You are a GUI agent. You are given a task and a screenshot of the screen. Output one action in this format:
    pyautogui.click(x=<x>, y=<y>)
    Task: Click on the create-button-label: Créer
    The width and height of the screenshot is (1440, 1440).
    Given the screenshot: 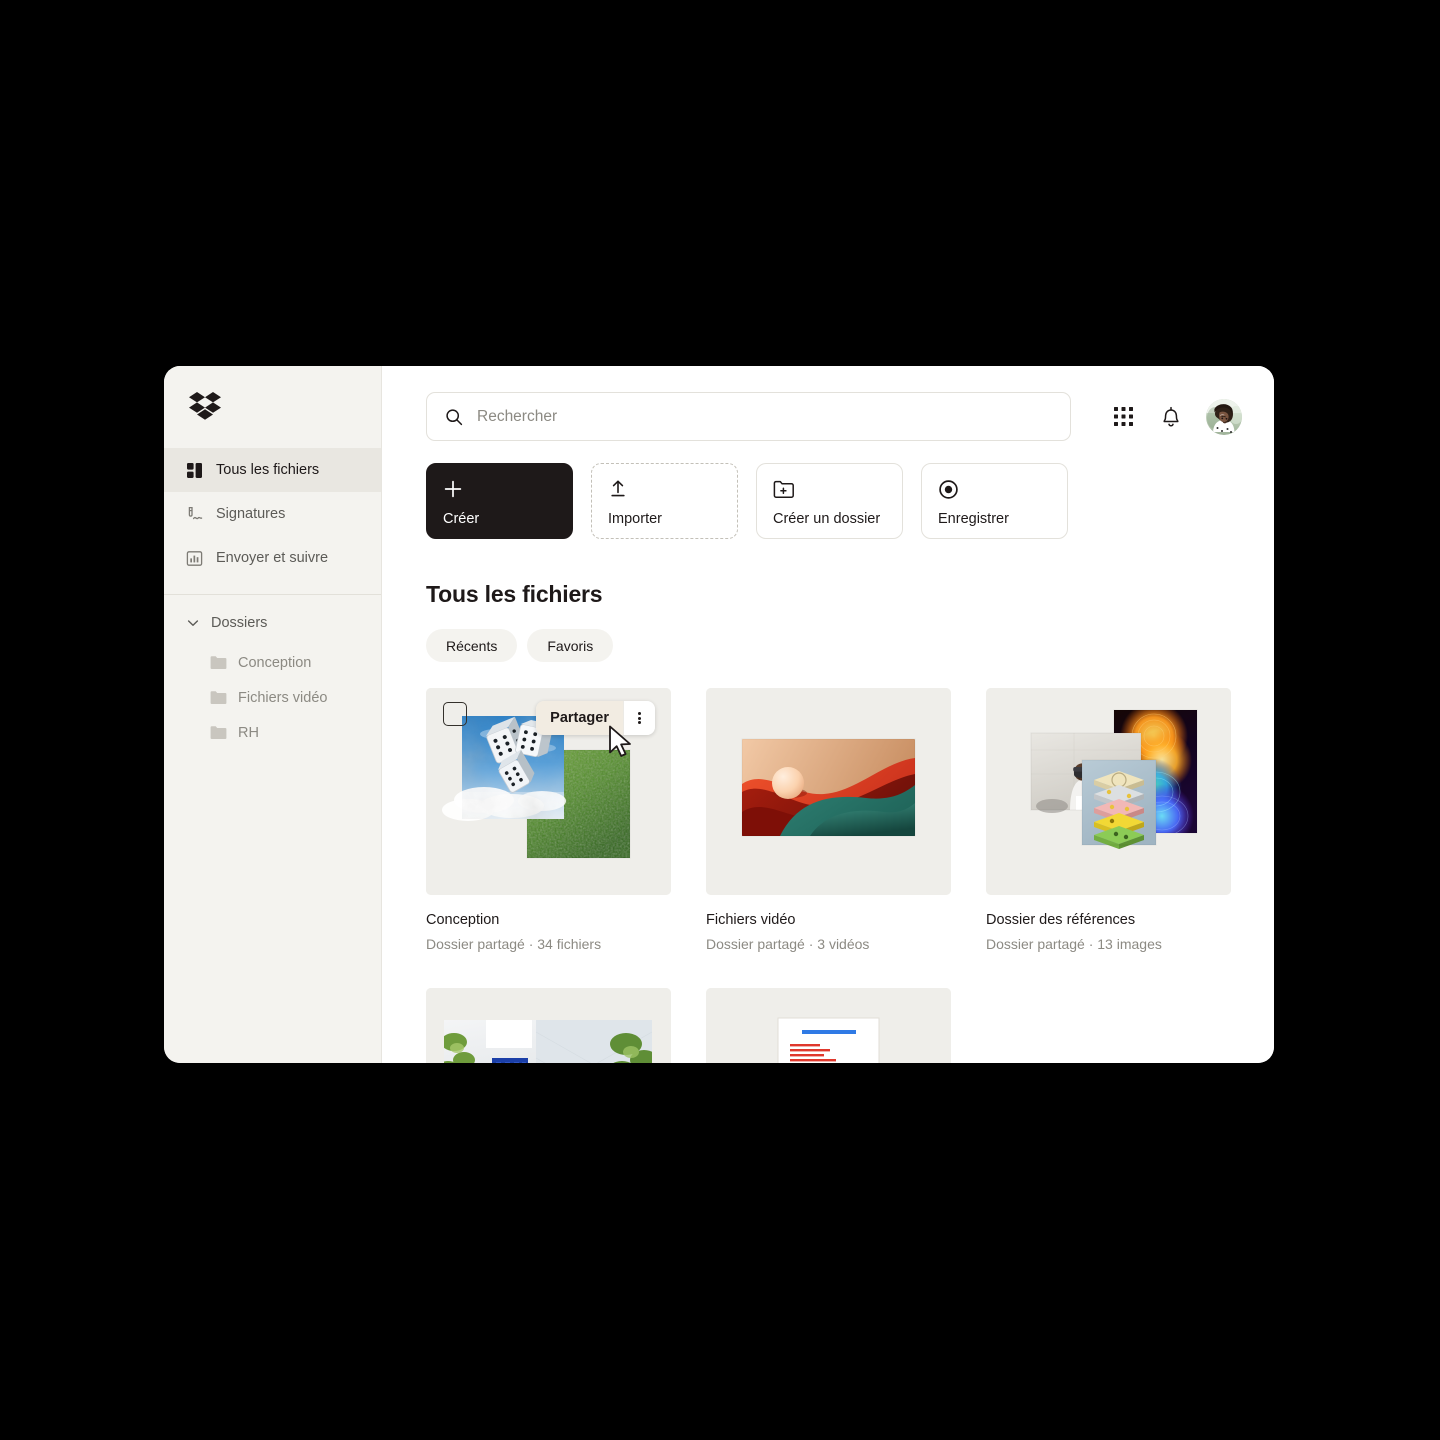 What is the action you would take?
    pyautogui.click(x=461, y=518)
    